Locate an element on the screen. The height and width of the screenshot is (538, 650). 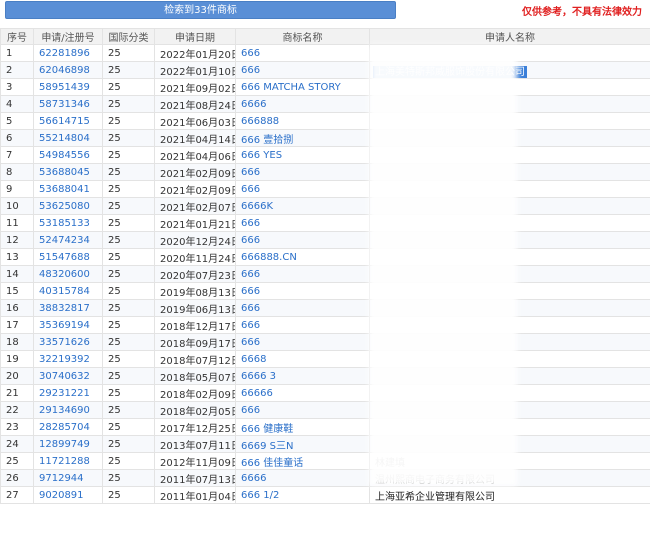
table-row: 10 53625080 25 2021年02月07日 6666K is located at coordinates (325, 206).